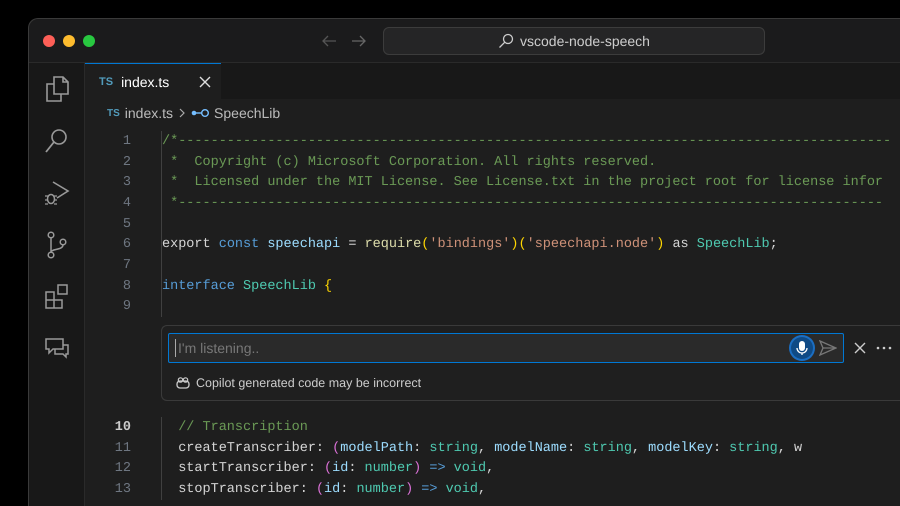 The width and height of the screenshot is (900, 506). I want to click on code-line: interface SpeechLib {, so click(247, 286).